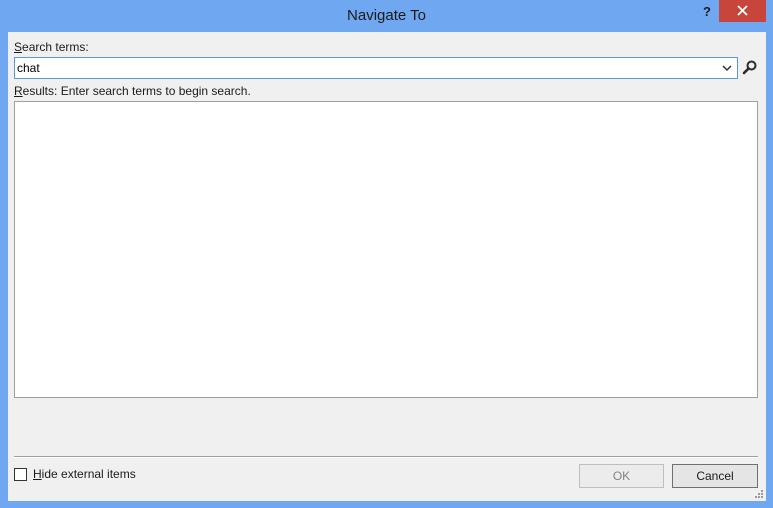 The image size is (773, 508). I want to click on title-bar: Navigate To ?, so click(386, 16).